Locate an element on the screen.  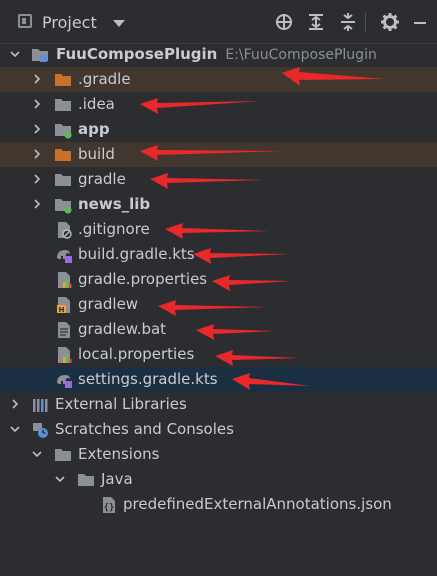
tree-root-row: FuuComposePlugin E:\FuuComposePlugin is located at coordinates (218, 54).